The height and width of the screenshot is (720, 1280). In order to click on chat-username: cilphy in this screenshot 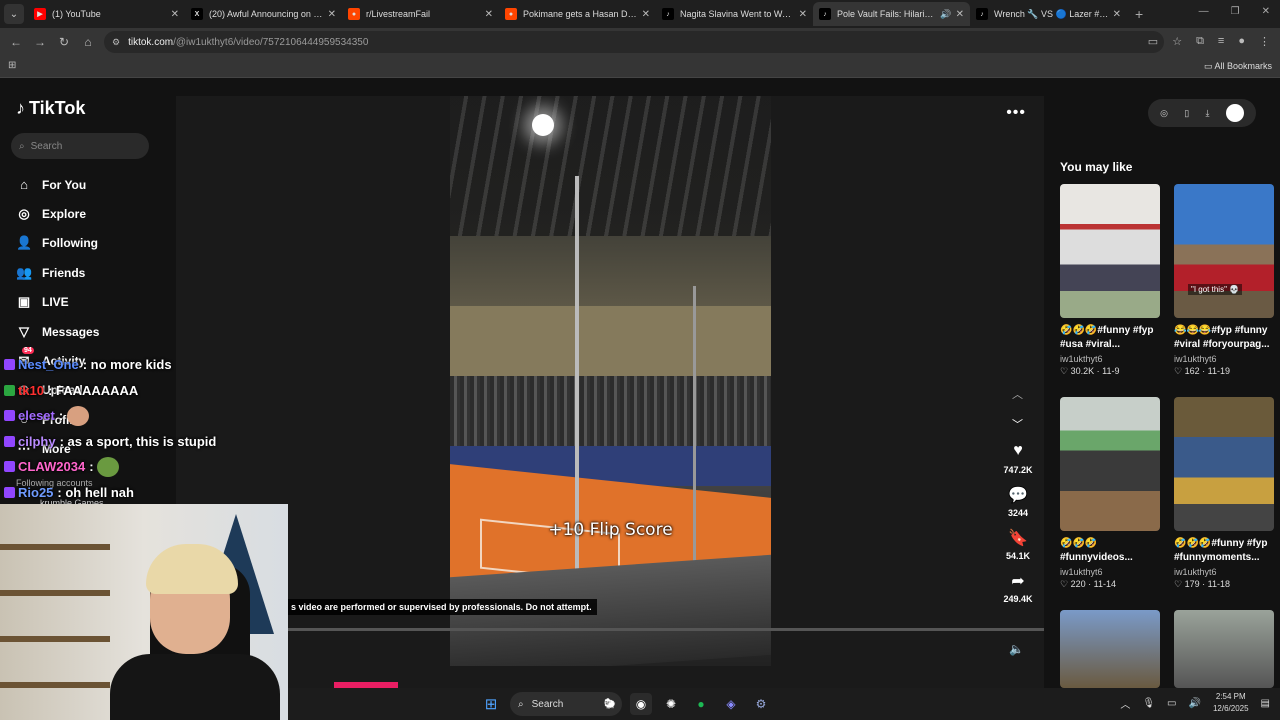, I will do `click(37, 441)`.